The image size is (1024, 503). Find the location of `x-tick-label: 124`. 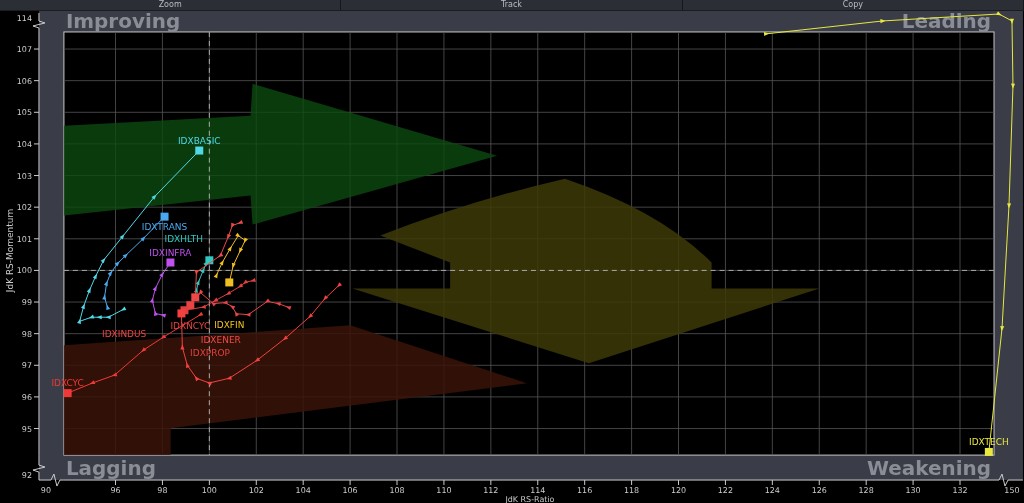

x-tick-label: 124 is located at coordinates (772, 490).